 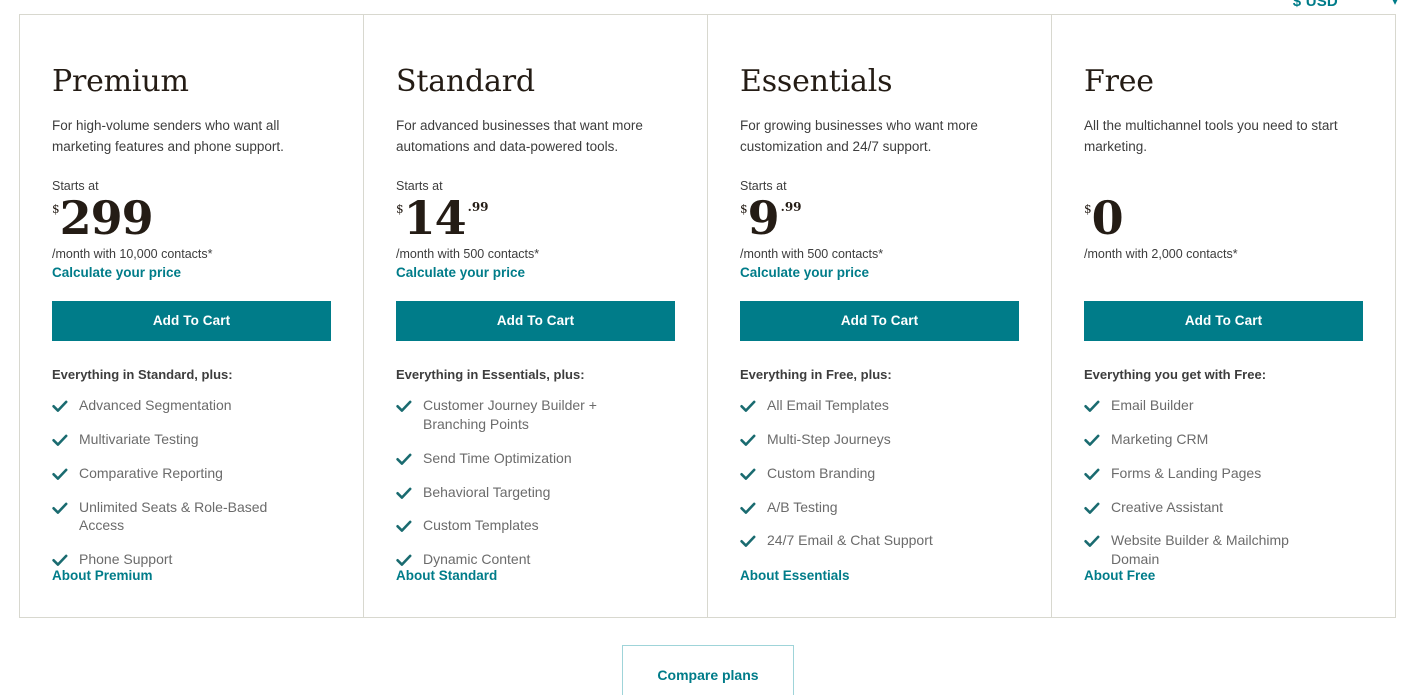 I want to click on feature-label: Phone Support, so click(x=126, y=559).